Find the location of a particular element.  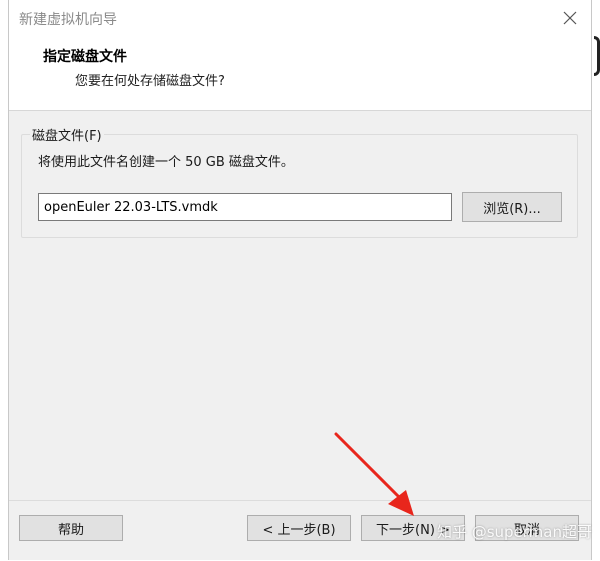

disk-file-group-label: 磁盘文件(F) is located at coordinates (67, 134).